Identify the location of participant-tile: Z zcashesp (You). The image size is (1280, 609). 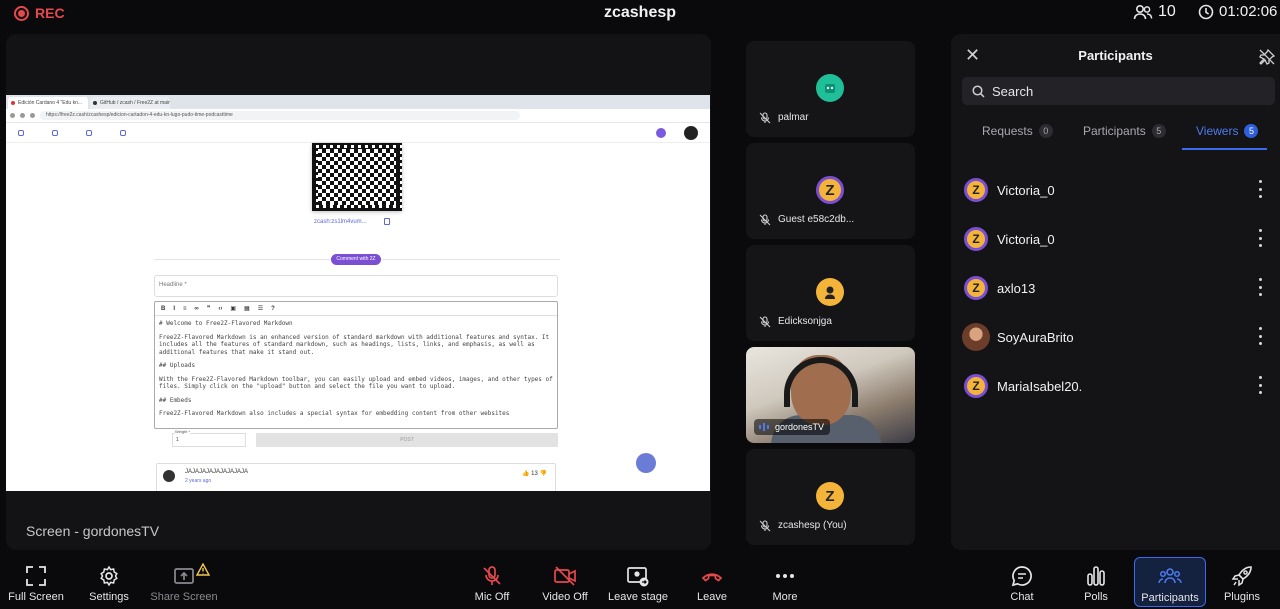
(830, 497).